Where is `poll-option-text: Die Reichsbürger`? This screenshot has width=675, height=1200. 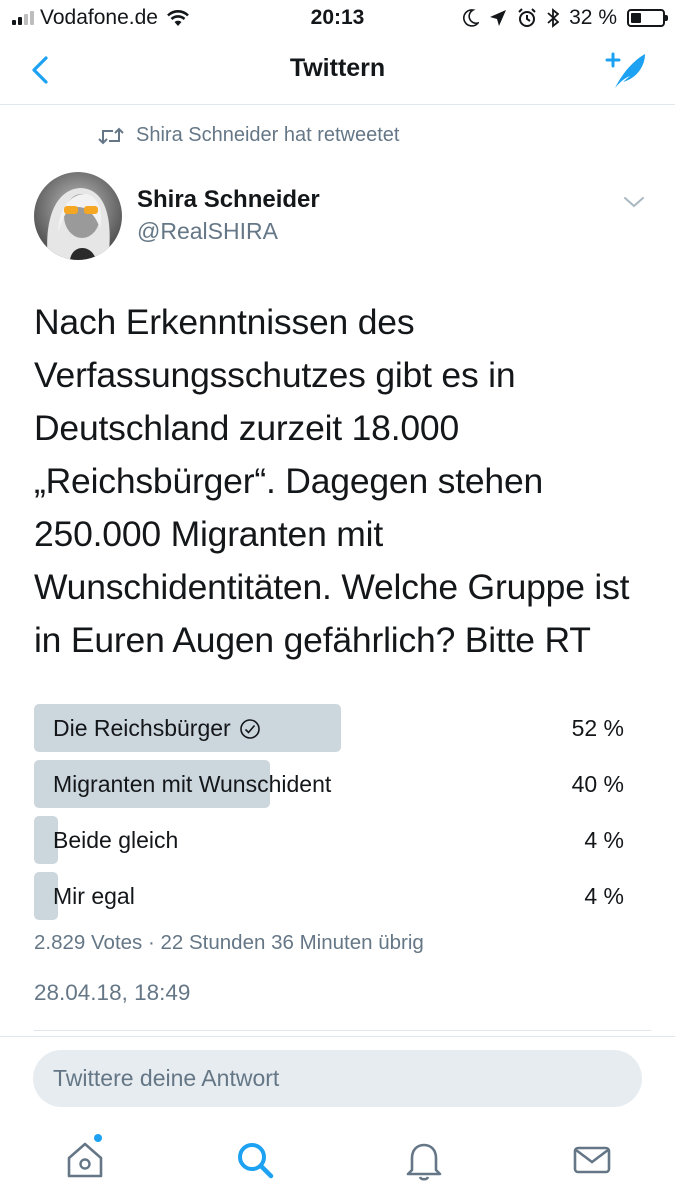 poll-option-text: Die Reichsbürger is located at coordinates (142, 728).